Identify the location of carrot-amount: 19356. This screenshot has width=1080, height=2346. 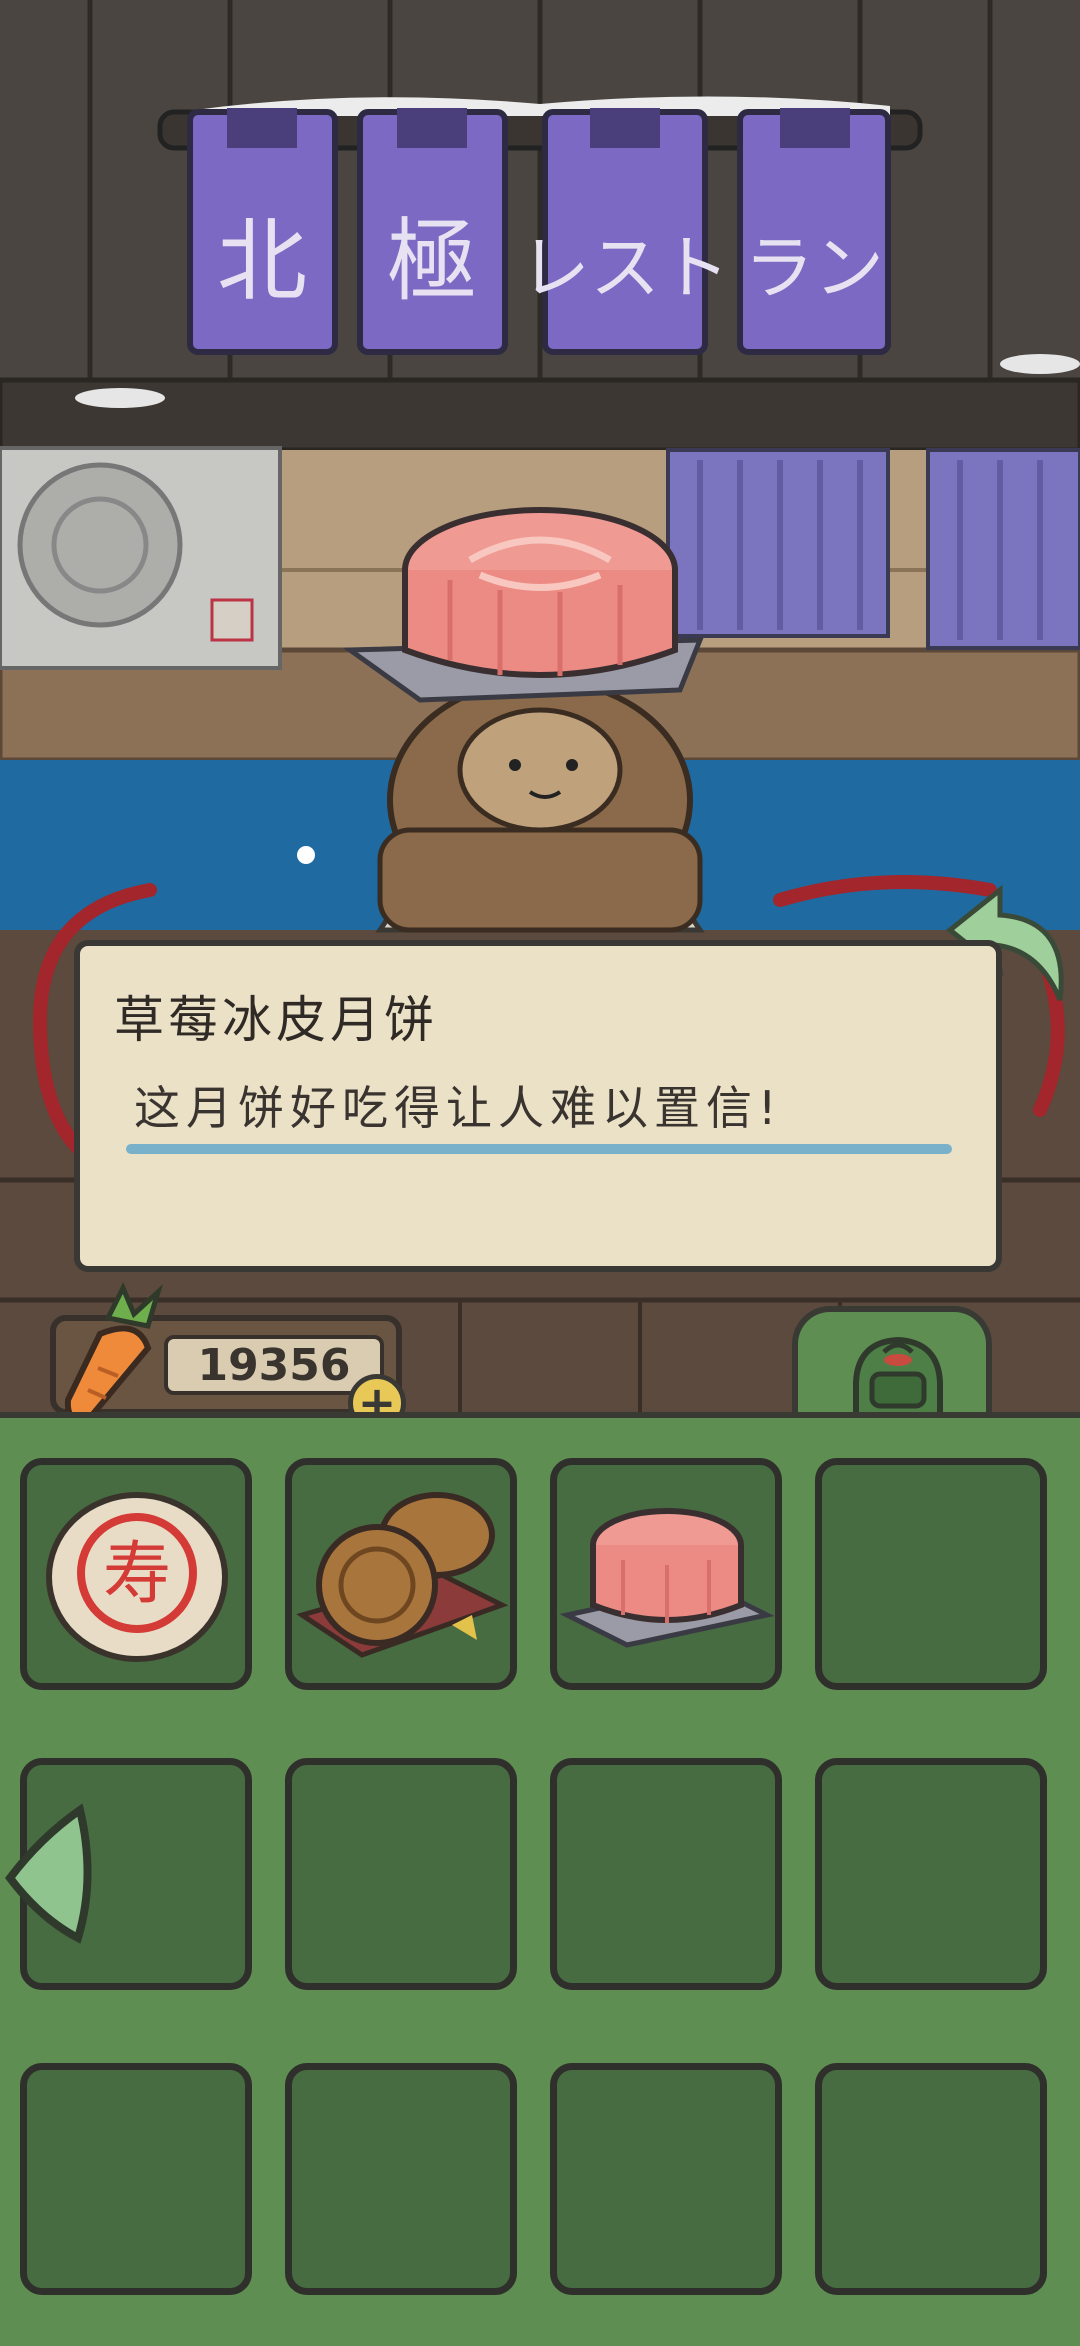
(274, 1365).